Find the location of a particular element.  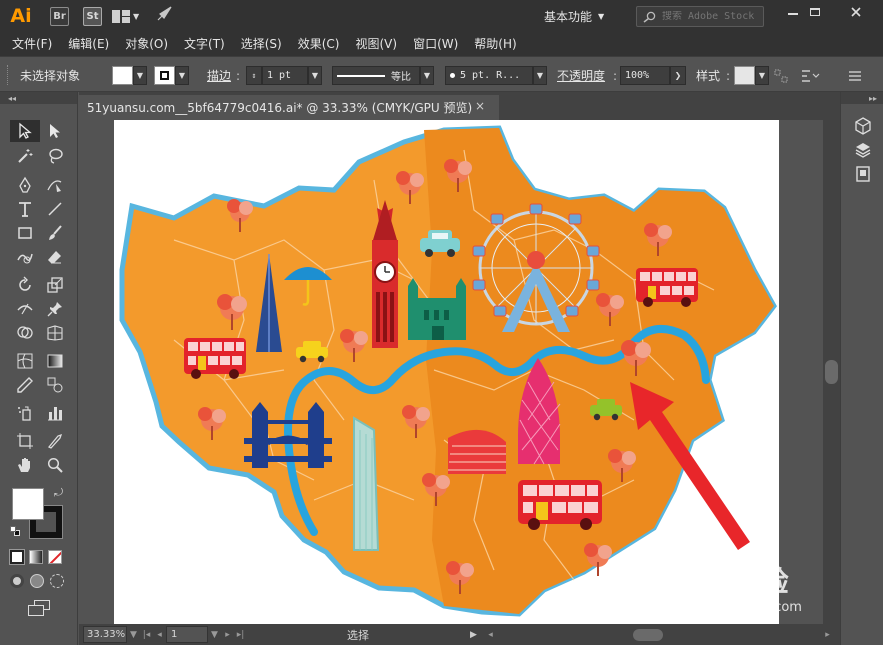

fill-swatch is located at coordinates (122, 75).